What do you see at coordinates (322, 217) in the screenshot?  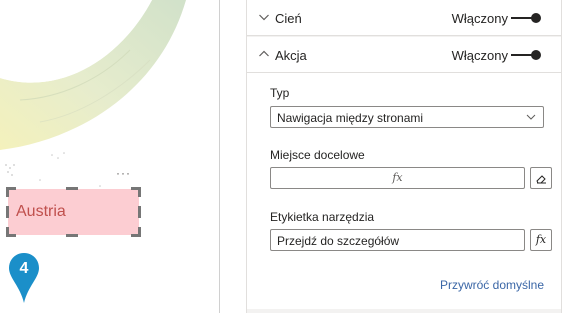 I see `tooltip-label: Etykietka narzędzia` at bounding box center [322, 217].